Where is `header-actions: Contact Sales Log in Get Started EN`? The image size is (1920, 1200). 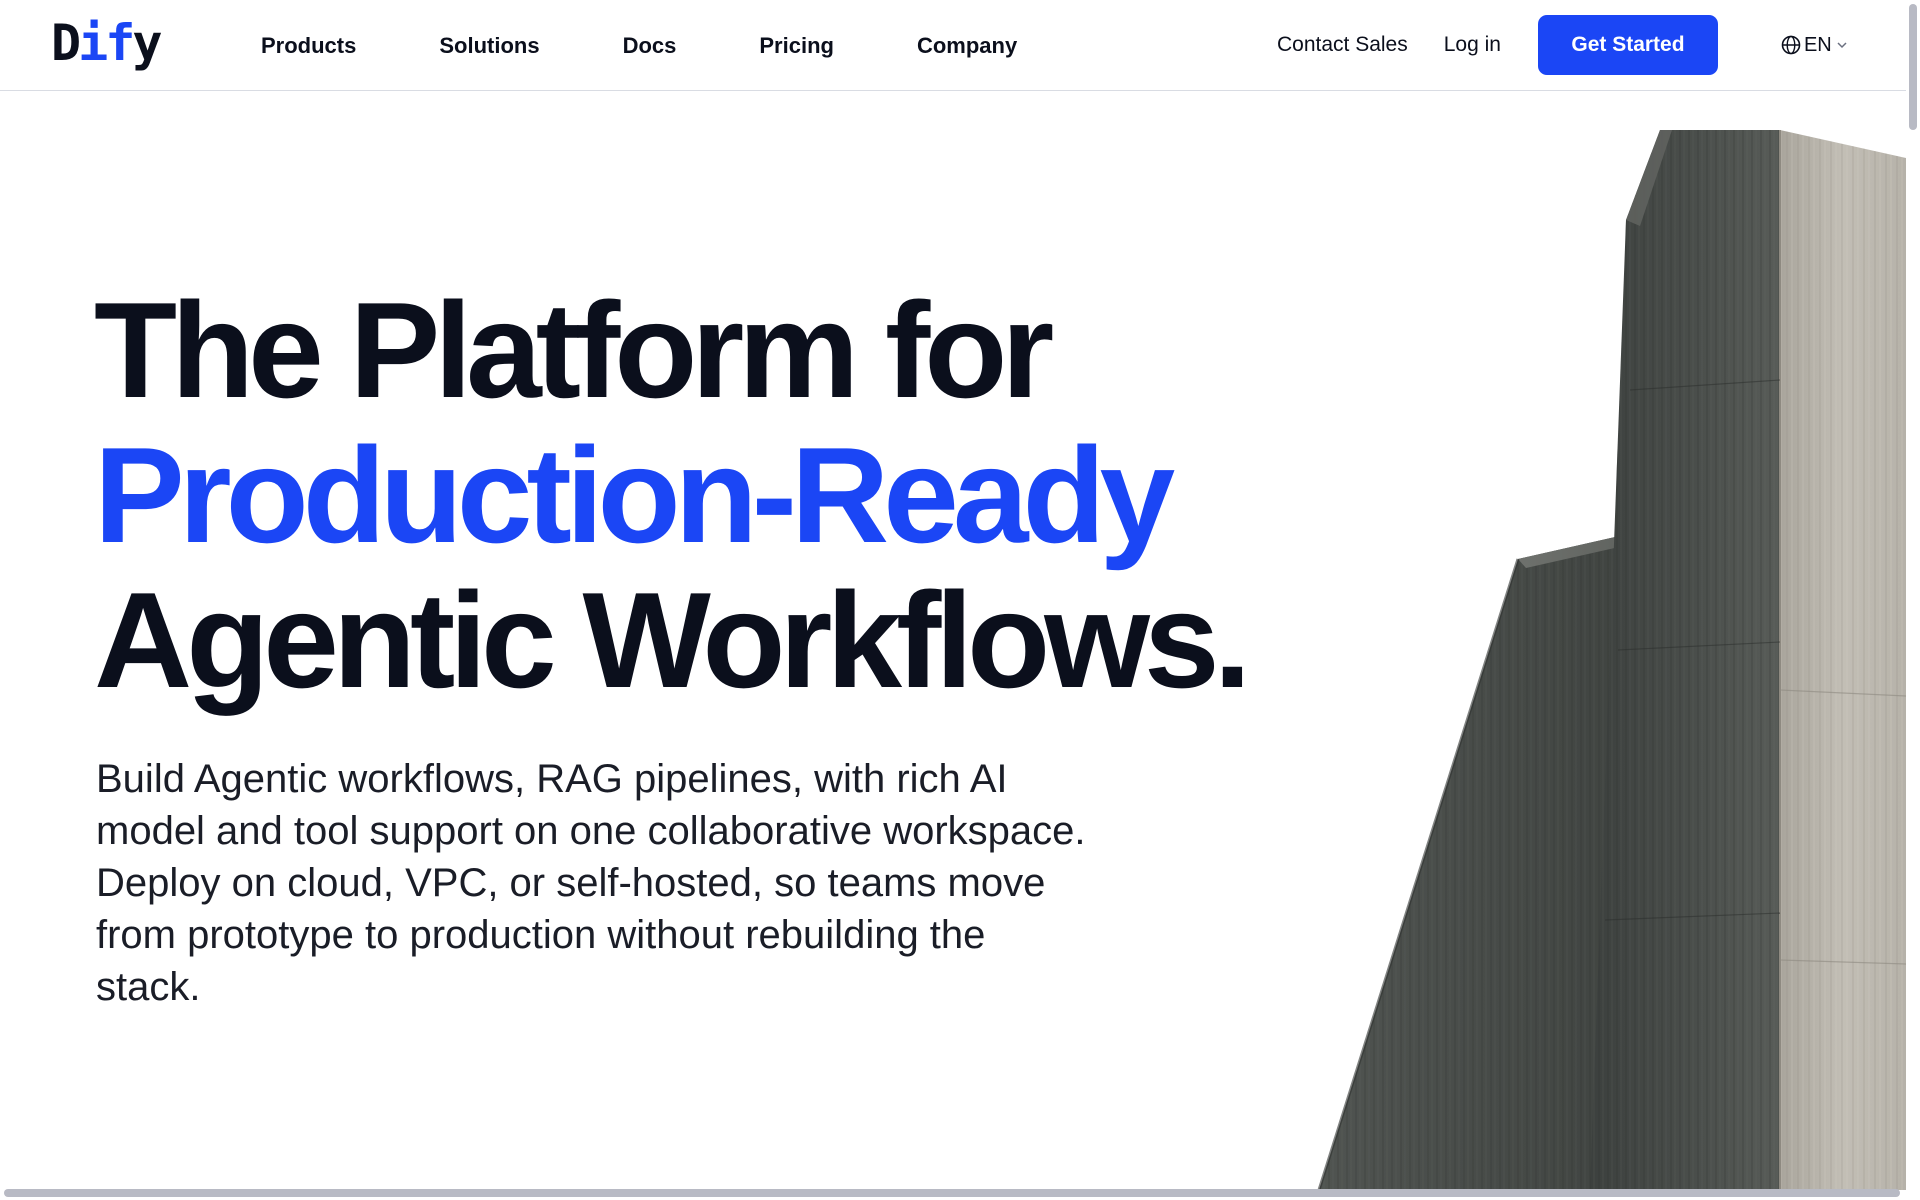
header-actions: Contact Sales Log in Get Started EN is located at coordinates (1562, 45).